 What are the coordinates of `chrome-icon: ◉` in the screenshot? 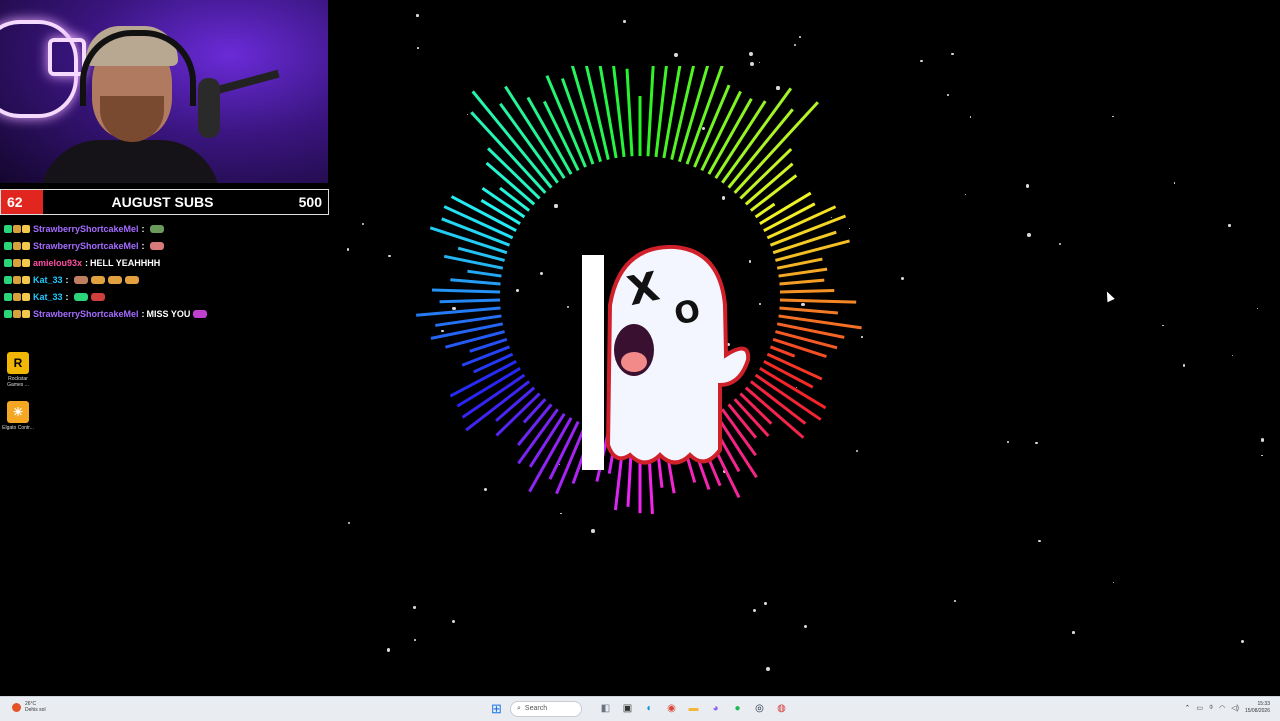 It's located at (671, 708).